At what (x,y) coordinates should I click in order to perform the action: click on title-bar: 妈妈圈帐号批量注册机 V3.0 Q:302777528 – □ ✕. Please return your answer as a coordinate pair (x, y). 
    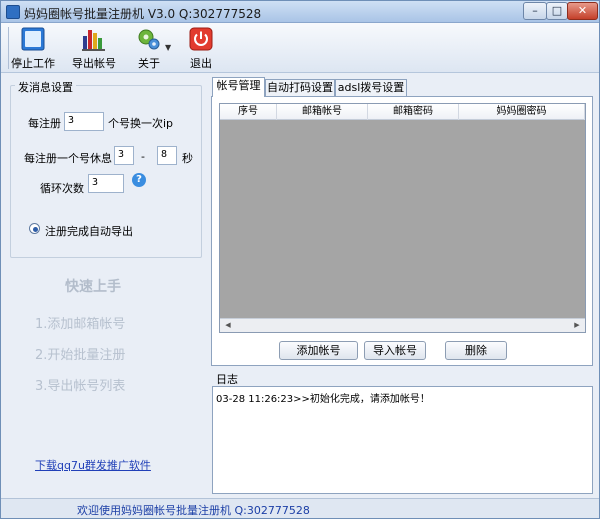
    Looking at the image, I should click on (300, 12).